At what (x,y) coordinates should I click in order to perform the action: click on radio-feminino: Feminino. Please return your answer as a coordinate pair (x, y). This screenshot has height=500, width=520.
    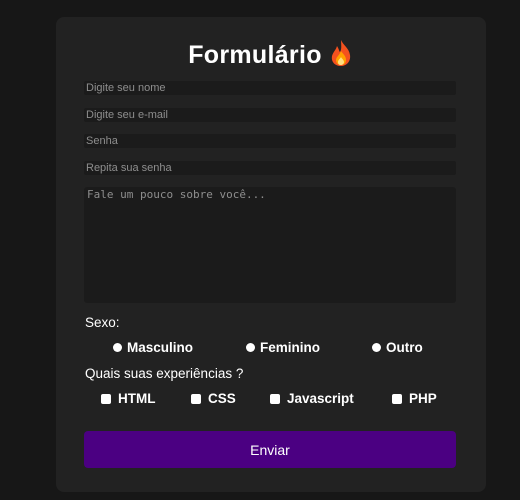
    Looking at the image, I should click on (283, 347).